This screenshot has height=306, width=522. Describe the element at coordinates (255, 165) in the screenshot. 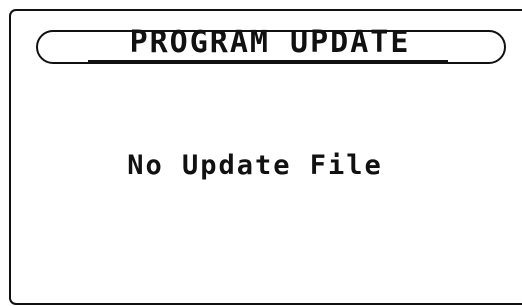

I see `status-message: No Update File` at that location.